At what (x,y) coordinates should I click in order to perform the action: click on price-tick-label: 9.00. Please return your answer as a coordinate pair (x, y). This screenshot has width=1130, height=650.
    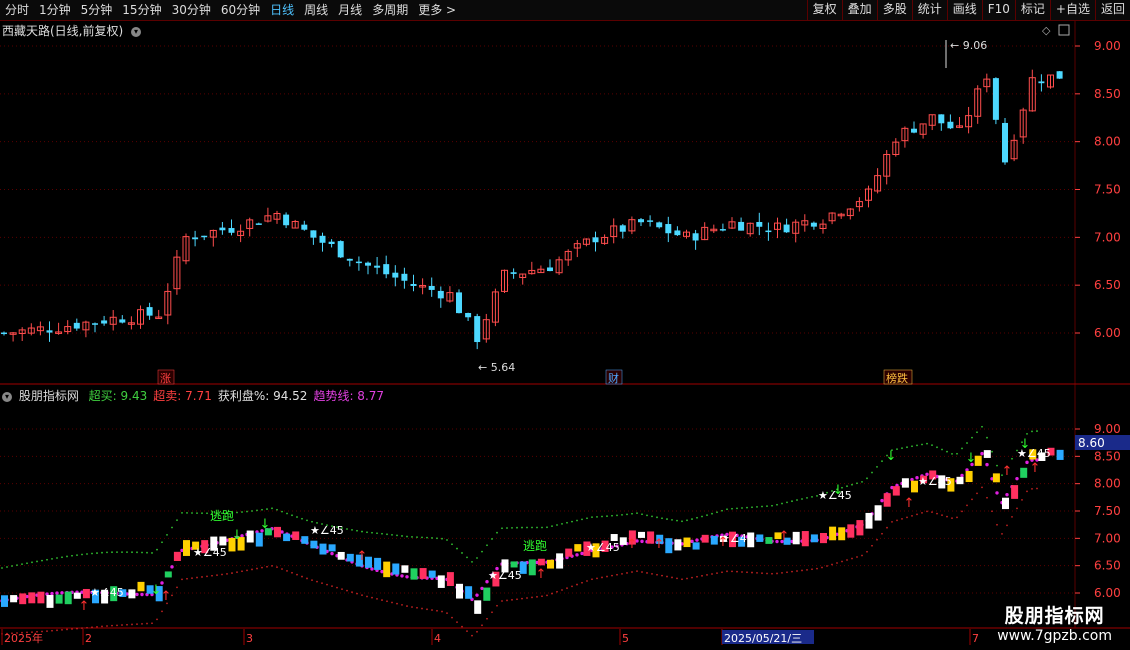
    Looking at the image, I should click on (1107, 46).